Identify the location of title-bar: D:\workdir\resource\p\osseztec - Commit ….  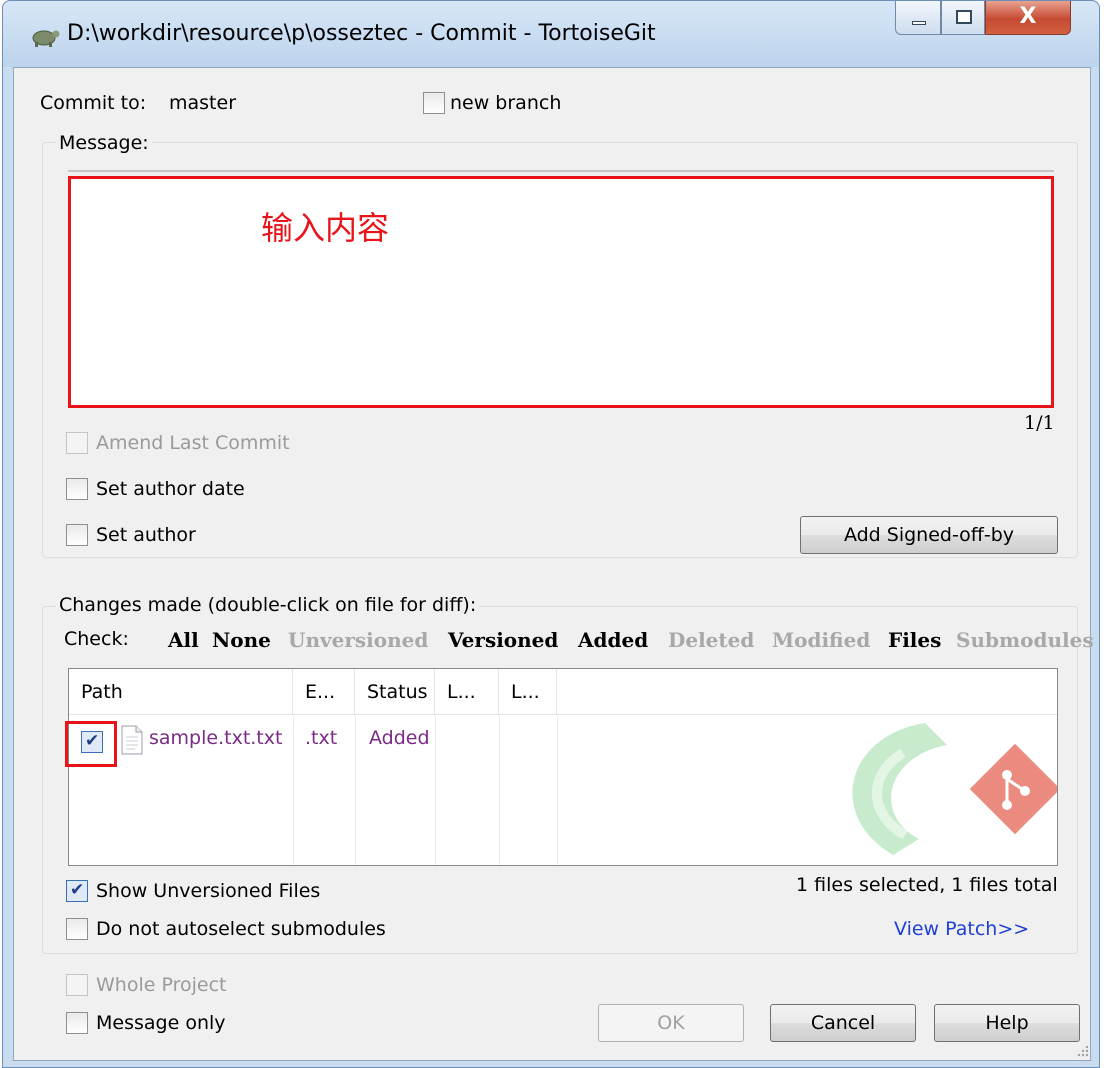
(551, 34).